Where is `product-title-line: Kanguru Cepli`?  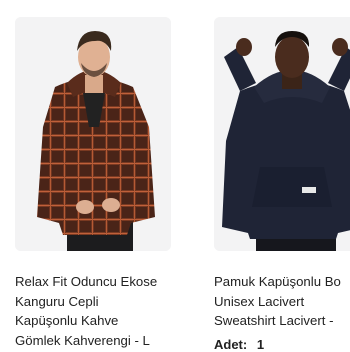
product-title-line: Kanguru Cepli is located at coordinates (57, 301).